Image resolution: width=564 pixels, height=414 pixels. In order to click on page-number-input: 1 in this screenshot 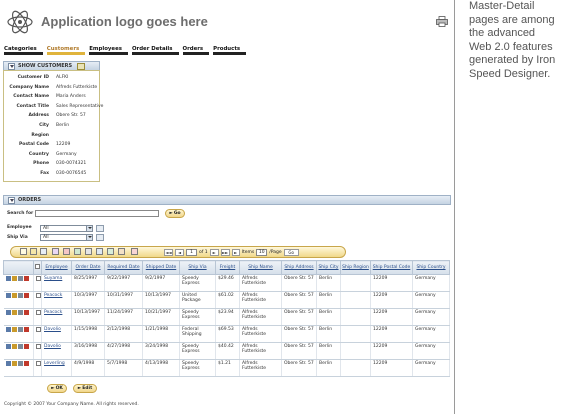, I will do `click(191, 252)`.